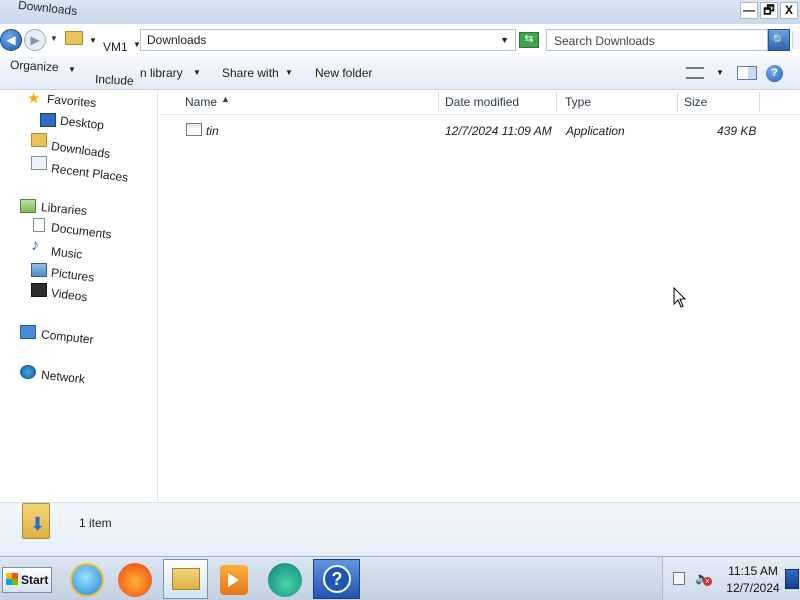 The width and height of the screenshot is (800, 600). I want to click on restore-button: 🗗, so click(769, 10).